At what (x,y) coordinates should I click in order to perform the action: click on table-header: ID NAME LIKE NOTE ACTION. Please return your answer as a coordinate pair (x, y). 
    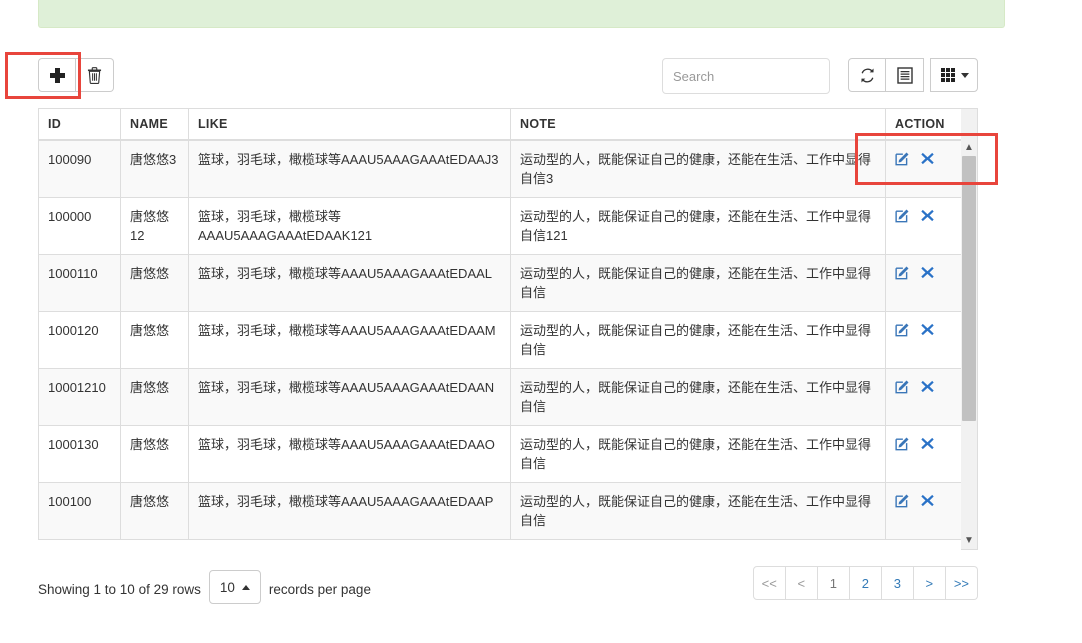
    Looking at the image, I should click on (500, 124).